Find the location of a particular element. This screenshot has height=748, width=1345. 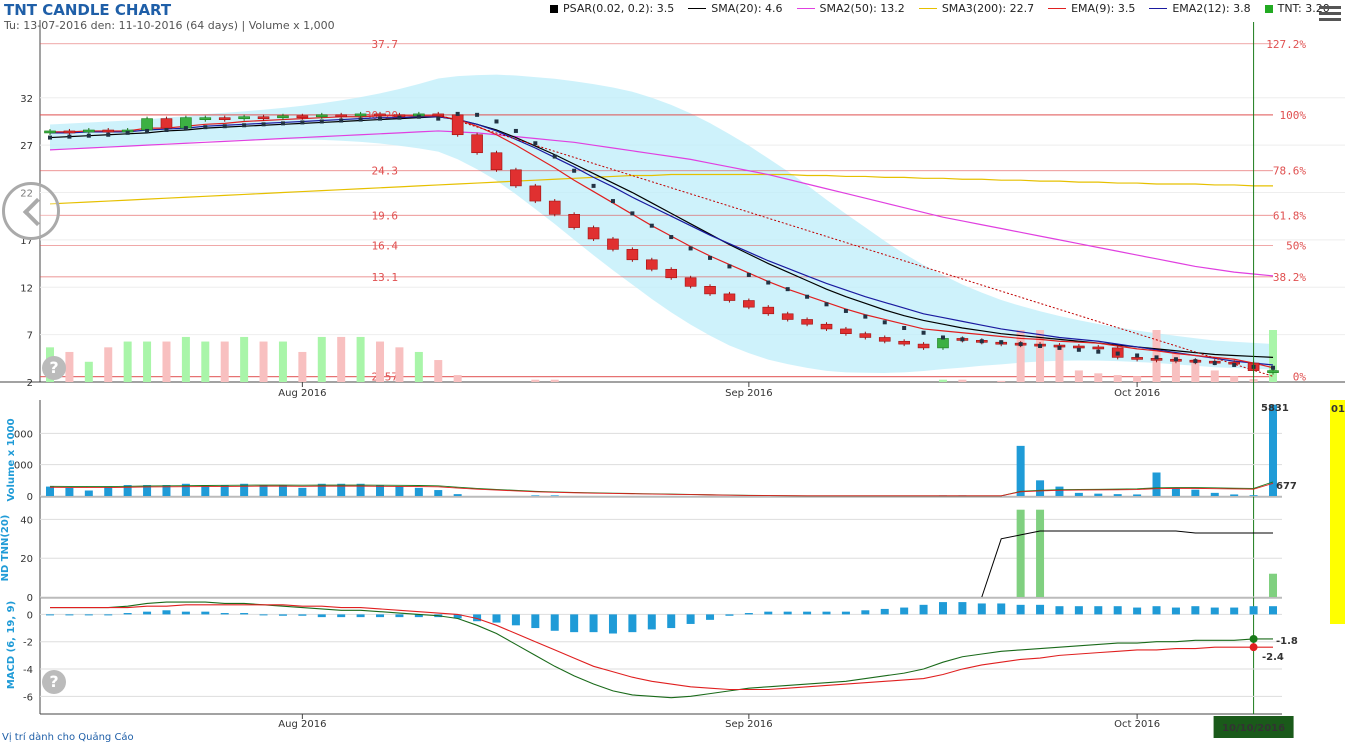

help-button-indicator: ? is located at coordinates (54, 682).